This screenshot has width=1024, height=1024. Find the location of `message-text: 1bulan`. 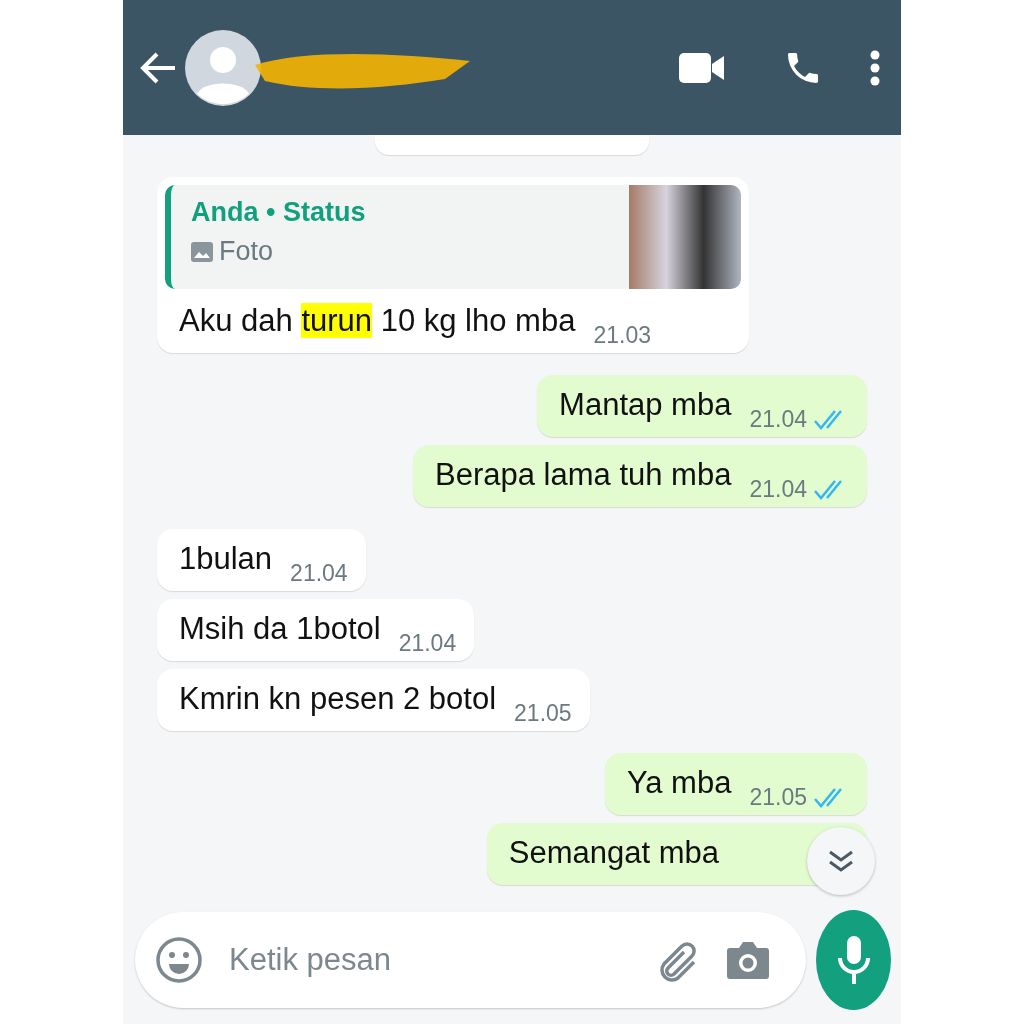

message-text: 1bulan is located at coordinates (226, 559).